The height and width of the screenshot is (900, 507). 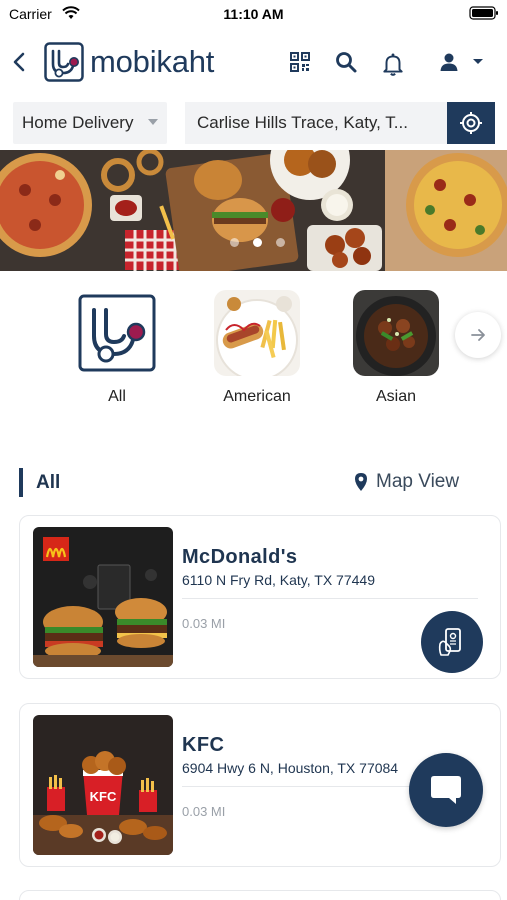 I want to click on svg-text: KFC, so click(x=103, y=796).